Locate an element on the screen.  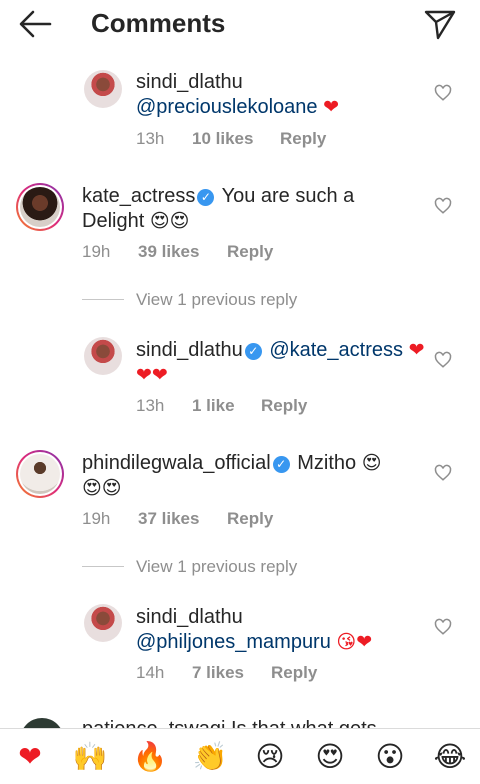
comment-text: sindi_dlathu @philjones_mampuru 😘❤ is located at coordinates (281, 630).